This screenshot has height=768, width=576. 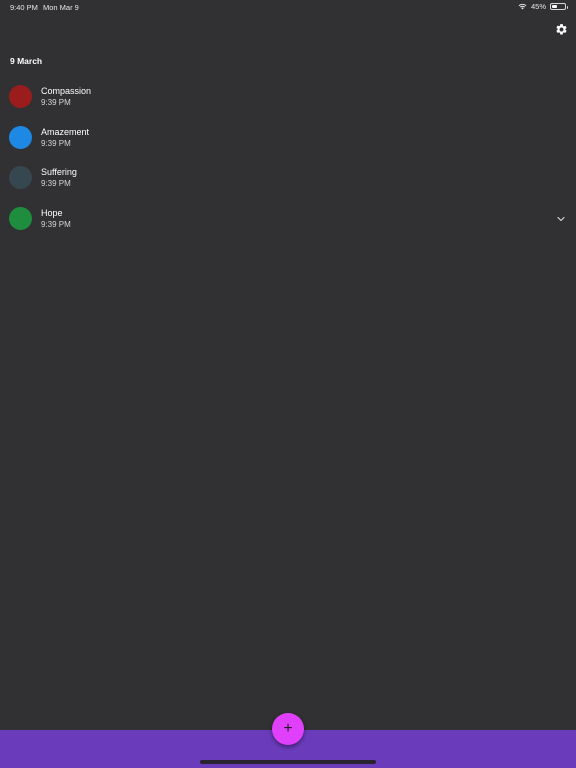 I want to click on list-item-suffering: Suffering 9:39 PM, so click(x=288, y=183).